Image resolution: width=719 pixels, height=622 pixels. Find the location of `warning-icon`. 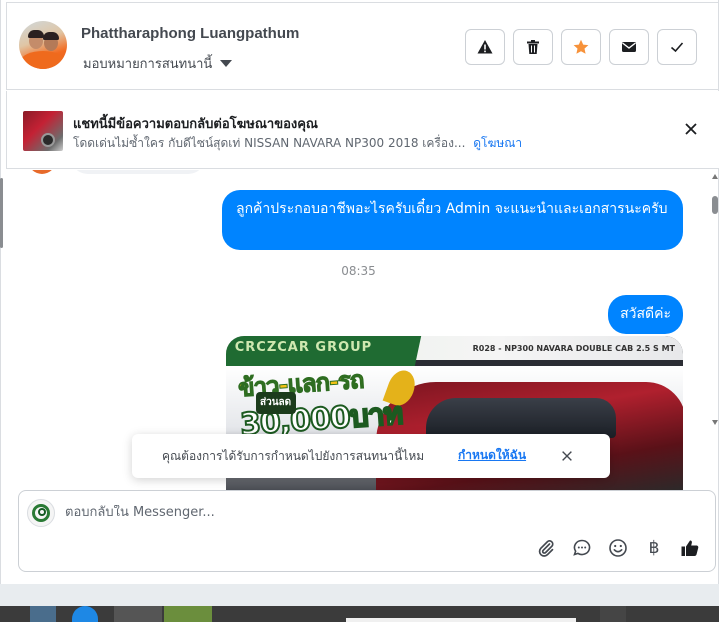

warning-icon is located at coordinates (485, 47).